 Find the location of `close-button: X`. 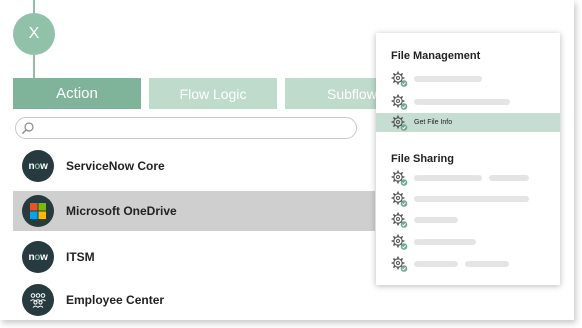

close-button: X is located at coordinates (34, 34).